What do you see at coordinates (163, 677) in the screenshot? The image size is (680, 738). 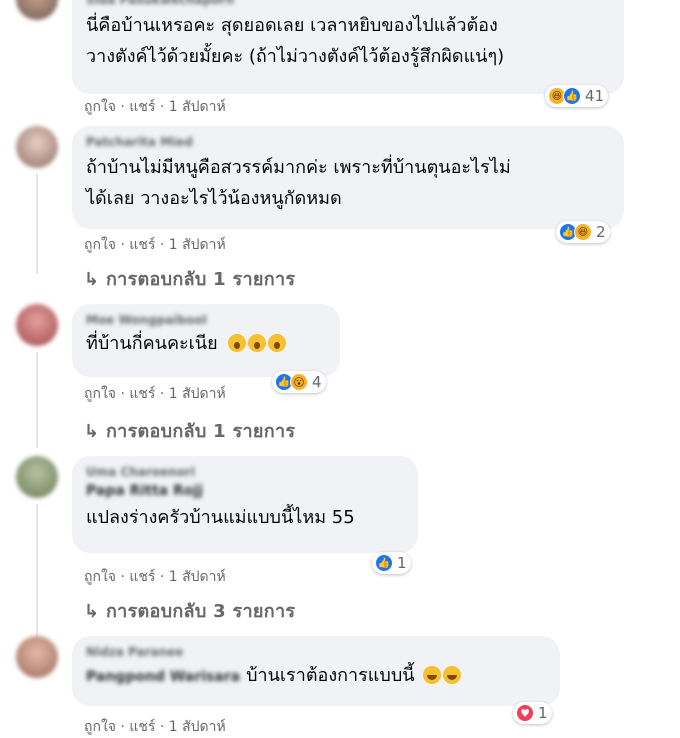 I see `tagged-user: Pangpond Warisara` at bounding box center [163, 677].